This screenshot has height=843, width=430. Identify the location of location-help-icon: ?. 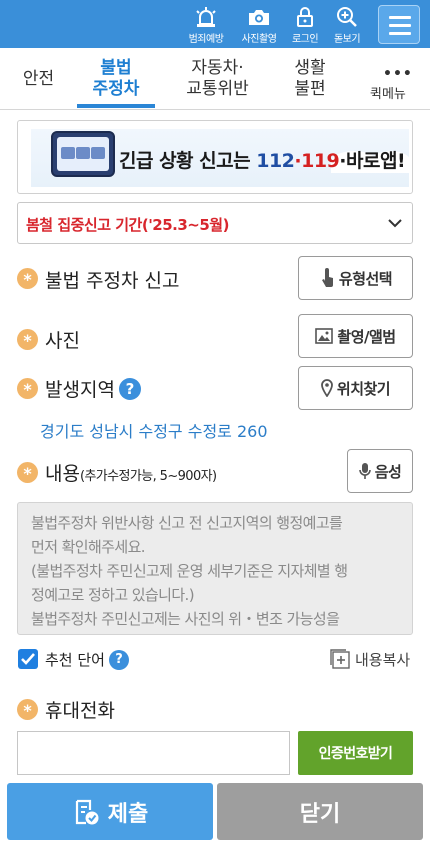
(129, 389).